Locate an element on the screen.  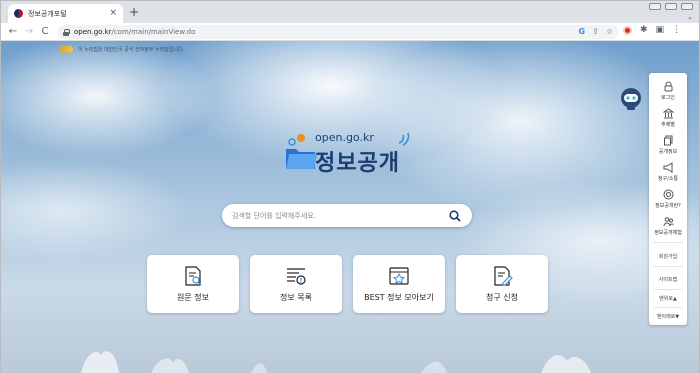
card-best-info: BEST 정보 모아보기 is located at coordinates (399, 284).